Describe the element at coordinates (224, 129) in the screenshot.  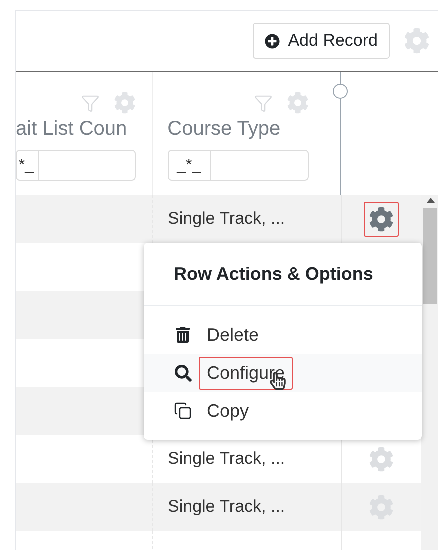
I see `column-title: Course Type` at that location.